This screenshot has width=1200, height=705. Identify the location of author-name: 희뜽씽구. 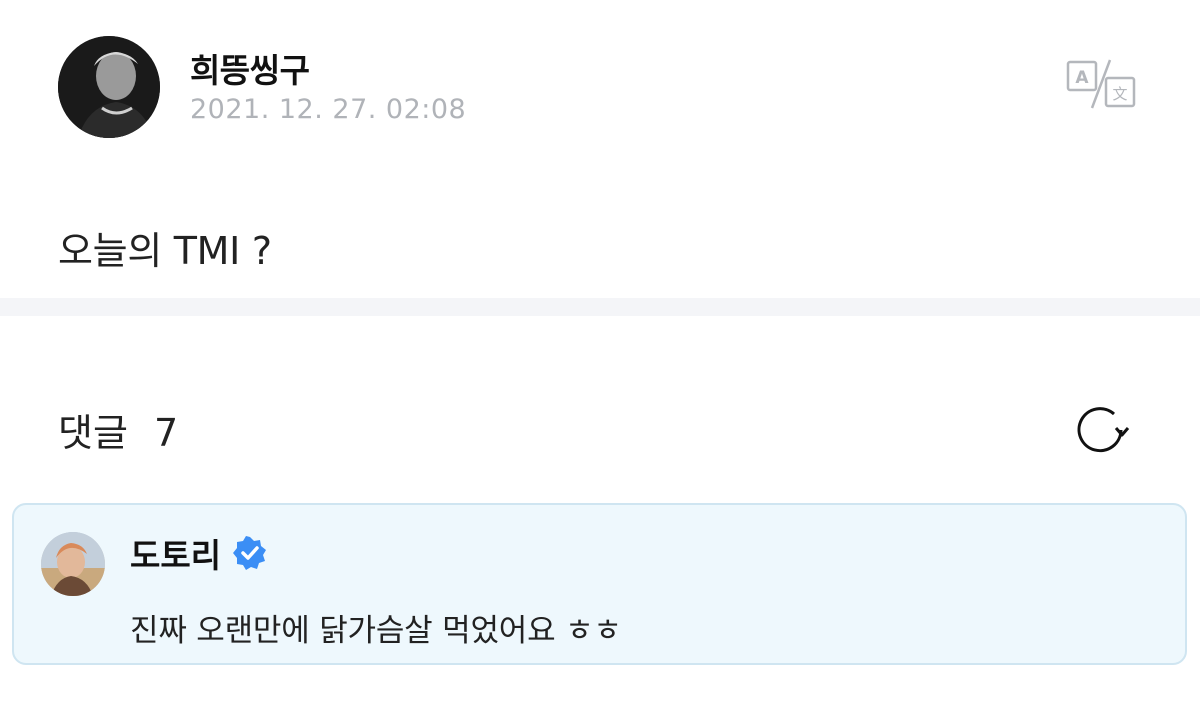
(250, 68).